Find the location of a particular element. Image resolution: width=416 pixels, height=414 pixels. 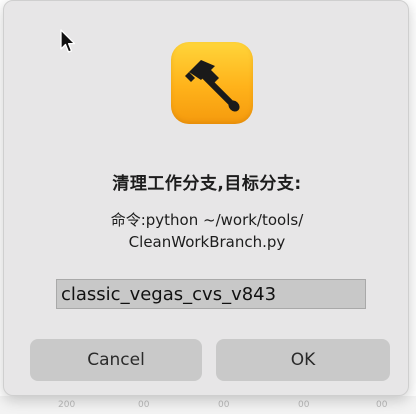

command-text-line-1: 命令:python ~/work/tools/ is located at coordinates (207, 220).